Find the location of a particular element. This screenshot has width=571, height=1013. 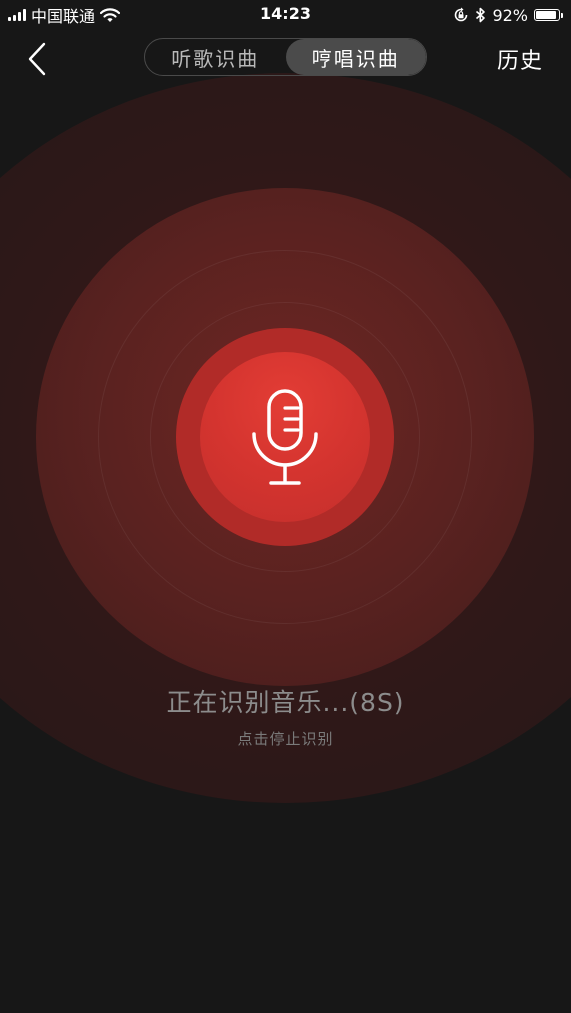

battery-percent: 92% is located at coordinates (510, 15).